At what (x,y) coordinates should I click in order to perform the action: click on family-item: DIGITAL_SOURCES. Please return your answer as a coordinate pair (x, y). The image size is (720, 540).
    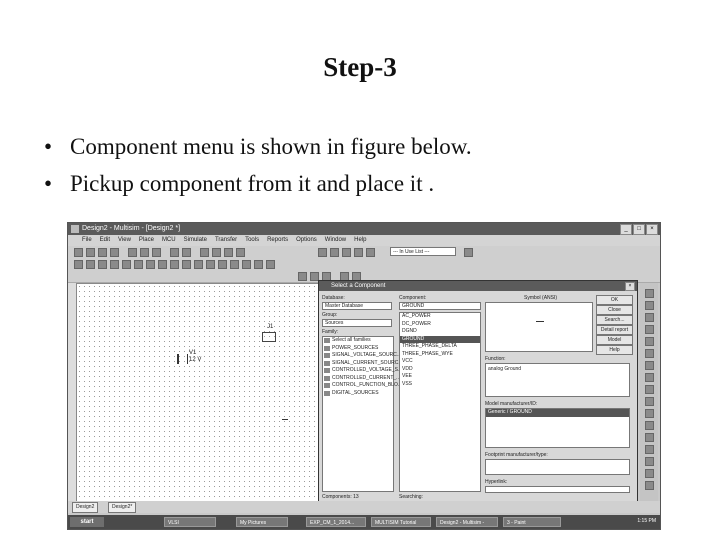
    Looking at the image, I should click on (358, 394).